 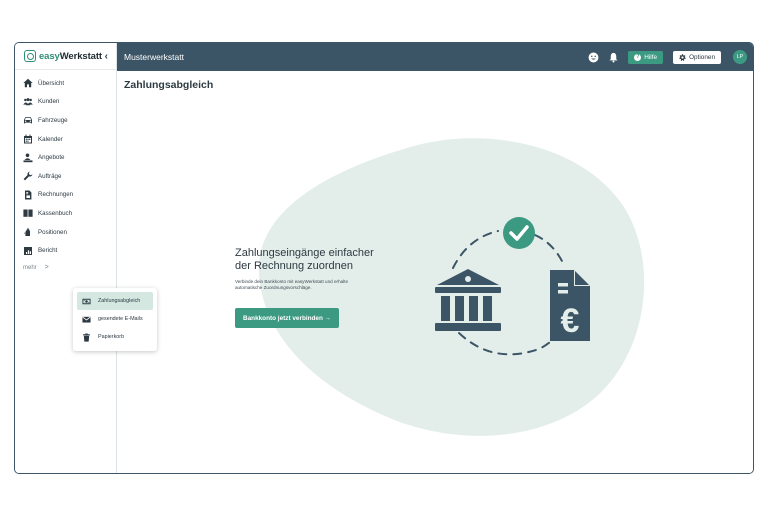 What do you see at coordinates (509, 344) in the screenshot?
I see `dashed-arc-bottom` at bounding box center [509, 344].